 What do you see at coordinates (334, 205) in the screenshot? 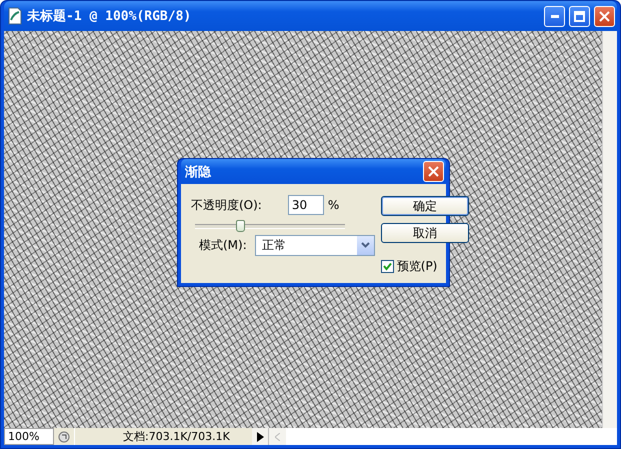
I see `percent-label: %` at bounding box center [334, 205].